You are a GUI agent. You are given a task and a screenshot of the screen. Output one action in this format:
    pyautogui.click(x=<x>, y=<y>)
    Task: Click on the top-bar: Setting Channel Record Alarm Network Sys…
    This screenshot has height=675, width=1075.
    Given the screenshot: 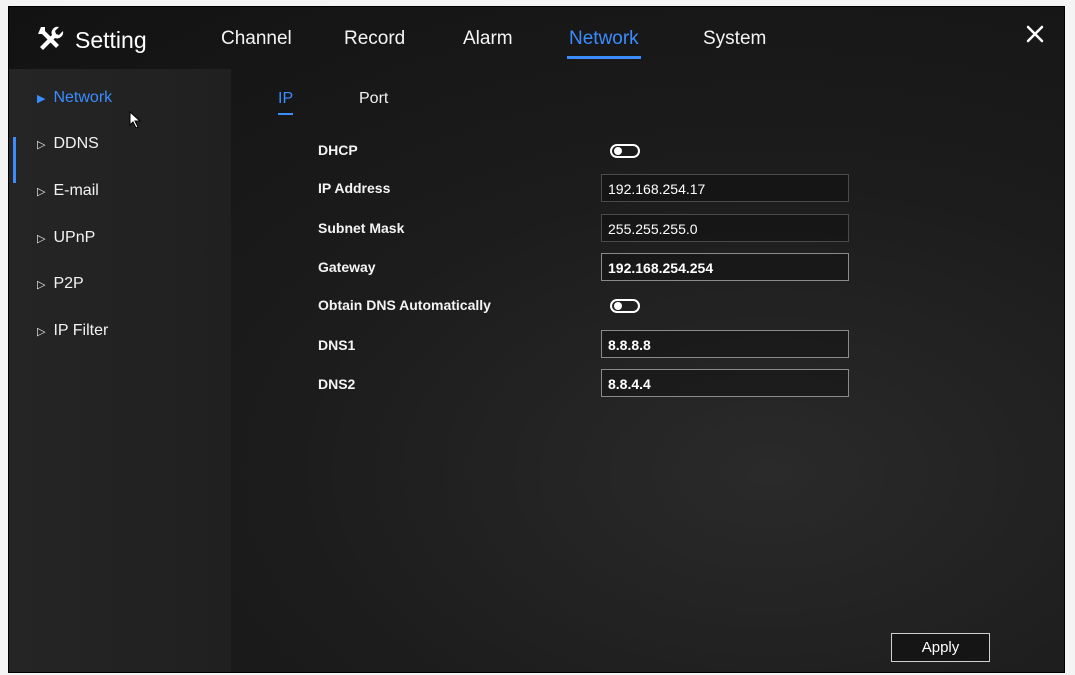 What is the action you would take?
    pyautogui.click(x=536, y=38)
    